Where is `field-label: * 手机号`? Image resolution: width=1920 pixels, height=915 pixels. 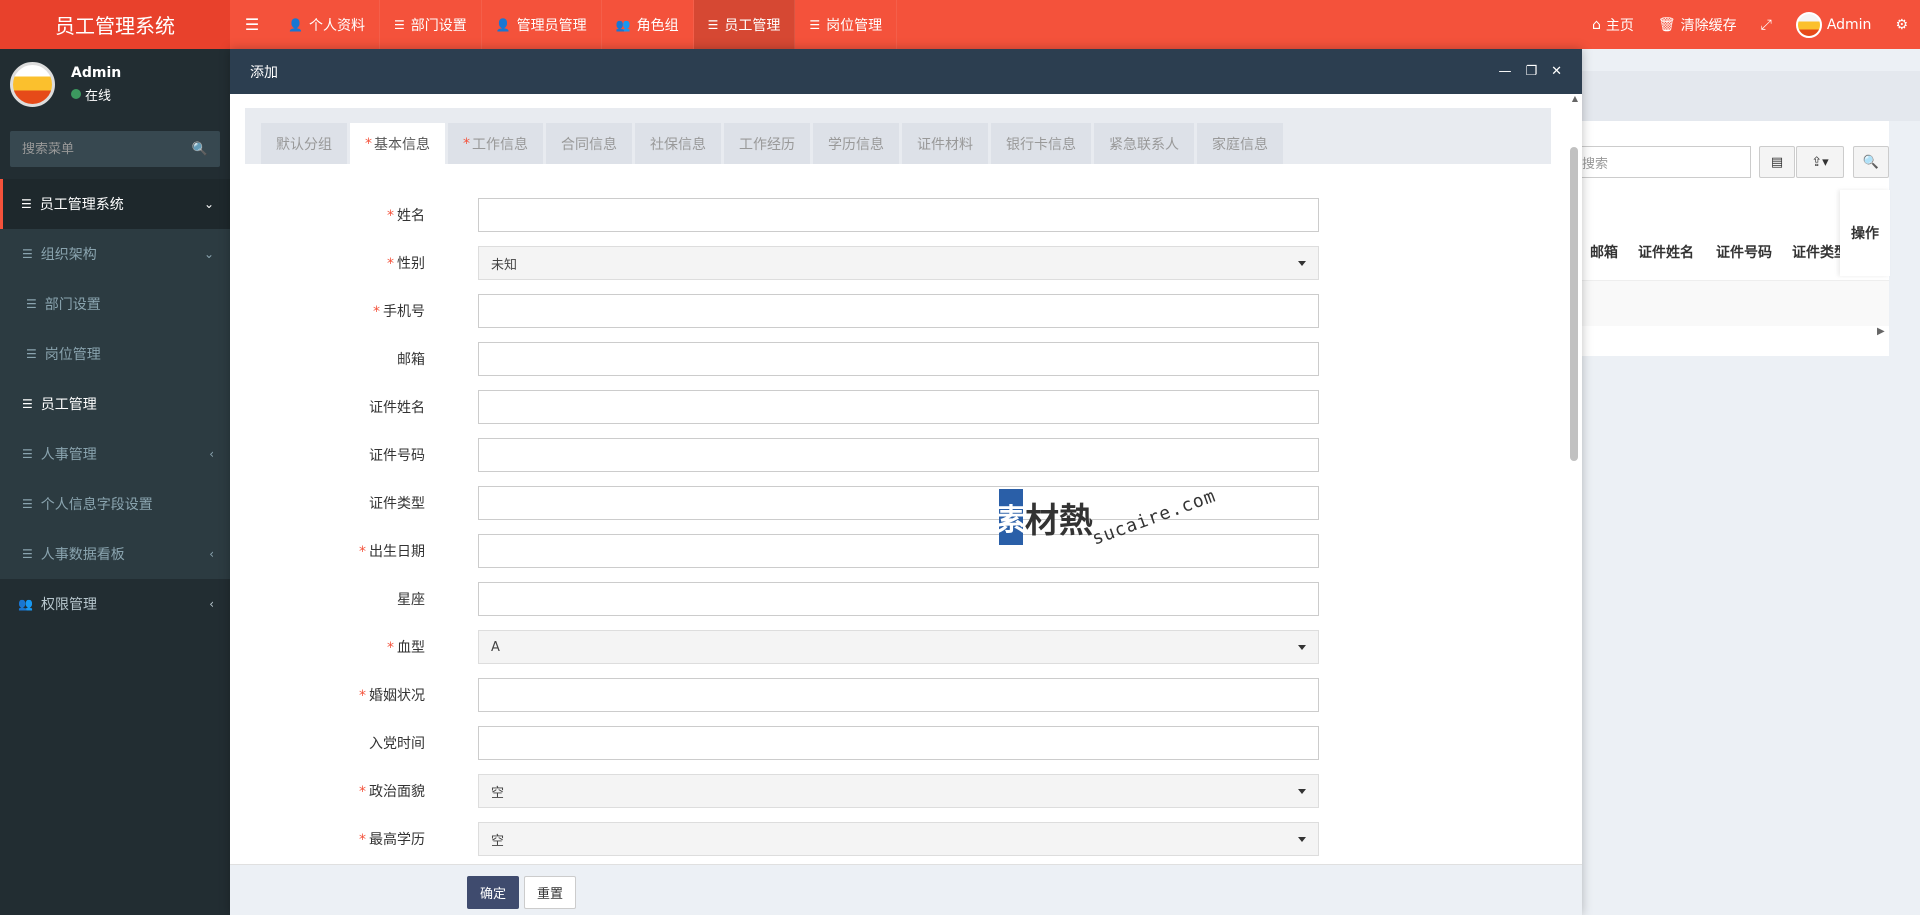 field-label: * 手机号 is located at coordinates (339, 311).